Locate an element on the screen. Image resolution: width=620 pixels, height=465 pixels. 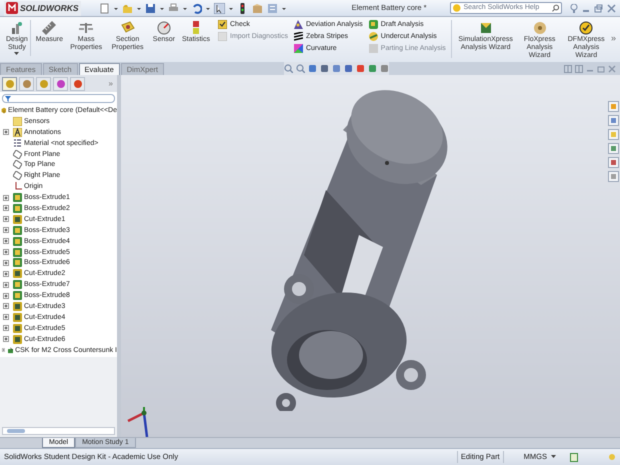
checkbox-tick-icon is located at coordinates (222, 24).